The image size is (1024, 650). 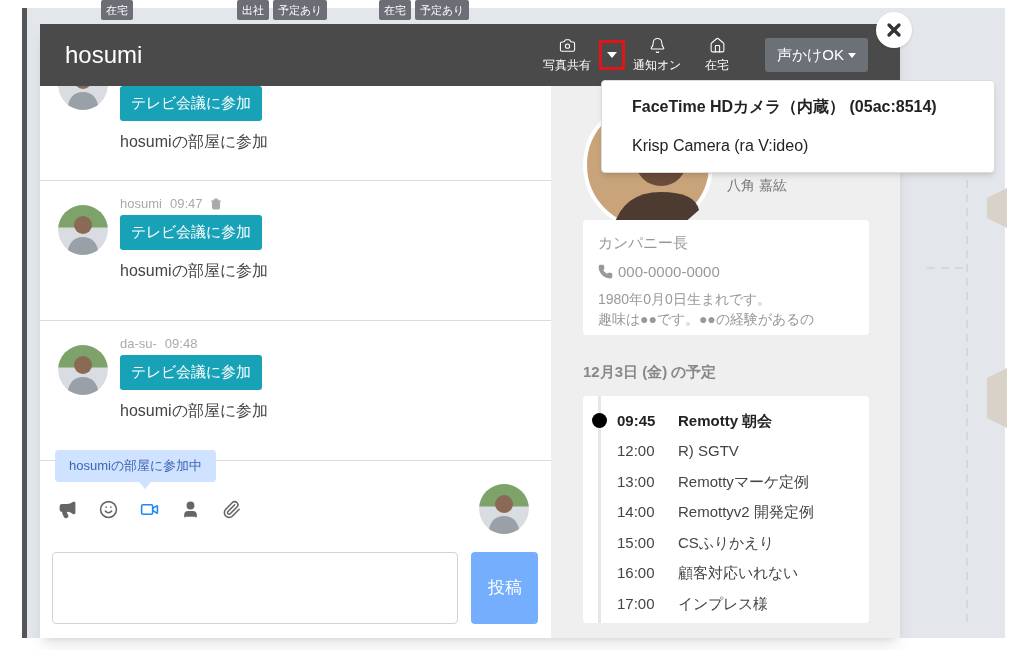 I want to click on event-title: 顧客対応いれない, so click(x=738, y=573).